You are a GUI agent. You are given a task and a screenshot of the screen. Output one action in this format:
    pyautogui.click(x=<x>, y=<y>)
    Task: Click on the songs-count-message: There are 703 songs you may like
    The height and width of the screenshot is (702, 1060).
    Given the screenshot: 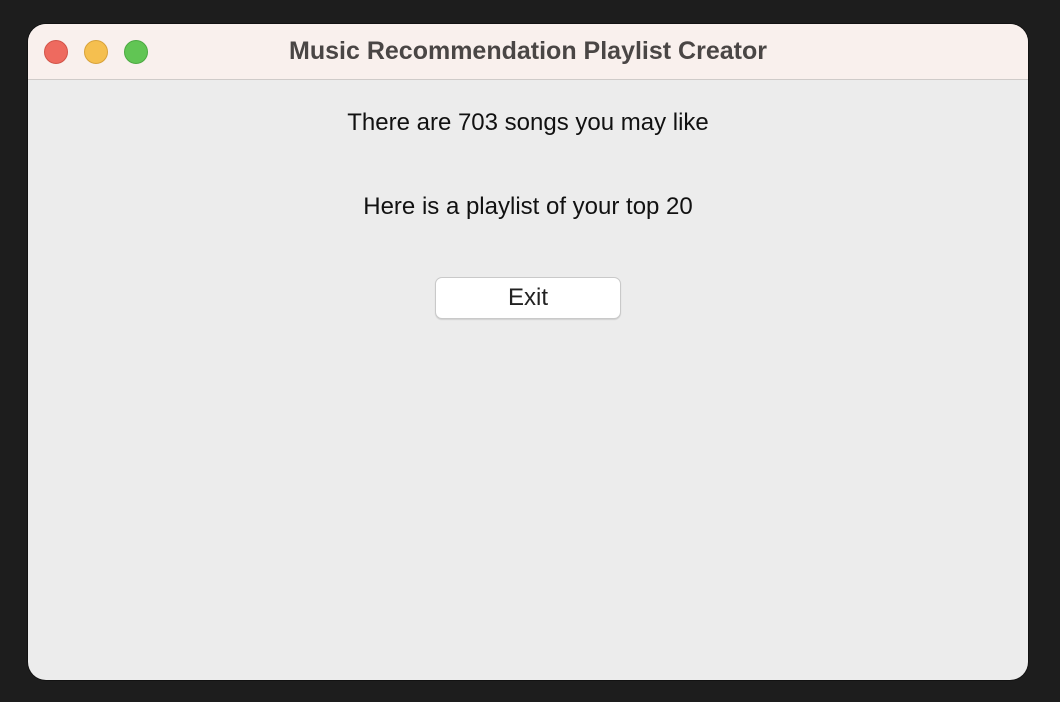 What is the action you would take?
    pyautogui.click(x=528, y=122)
    